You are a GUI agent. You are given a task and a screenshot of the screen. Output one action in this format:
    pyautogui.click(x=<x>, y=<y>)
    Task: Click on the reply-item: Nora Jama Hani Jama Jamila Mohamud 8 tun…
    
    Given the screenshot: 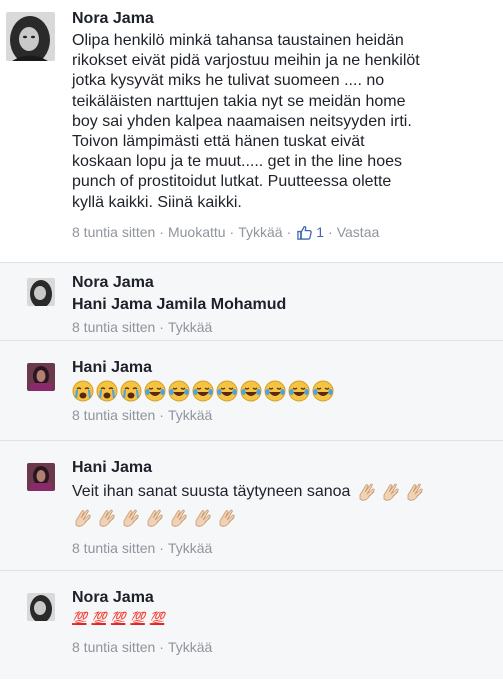 What is the action you would take?
    pyautogui.click(x=251, y=301)
    